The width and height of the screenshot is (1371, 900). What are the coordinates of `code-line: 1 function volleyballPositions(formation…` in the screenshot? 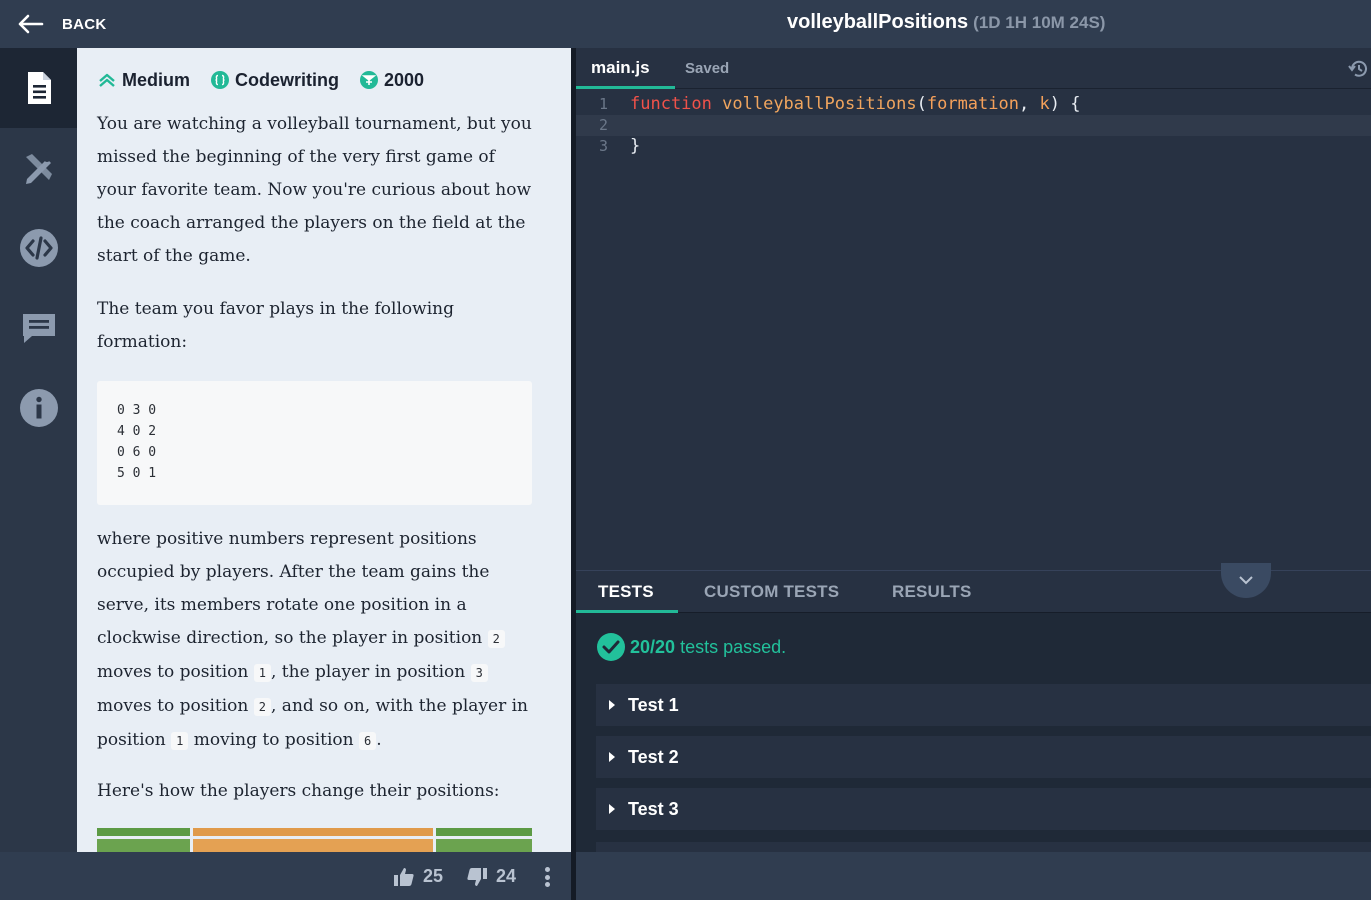 It's located at (973, 104).